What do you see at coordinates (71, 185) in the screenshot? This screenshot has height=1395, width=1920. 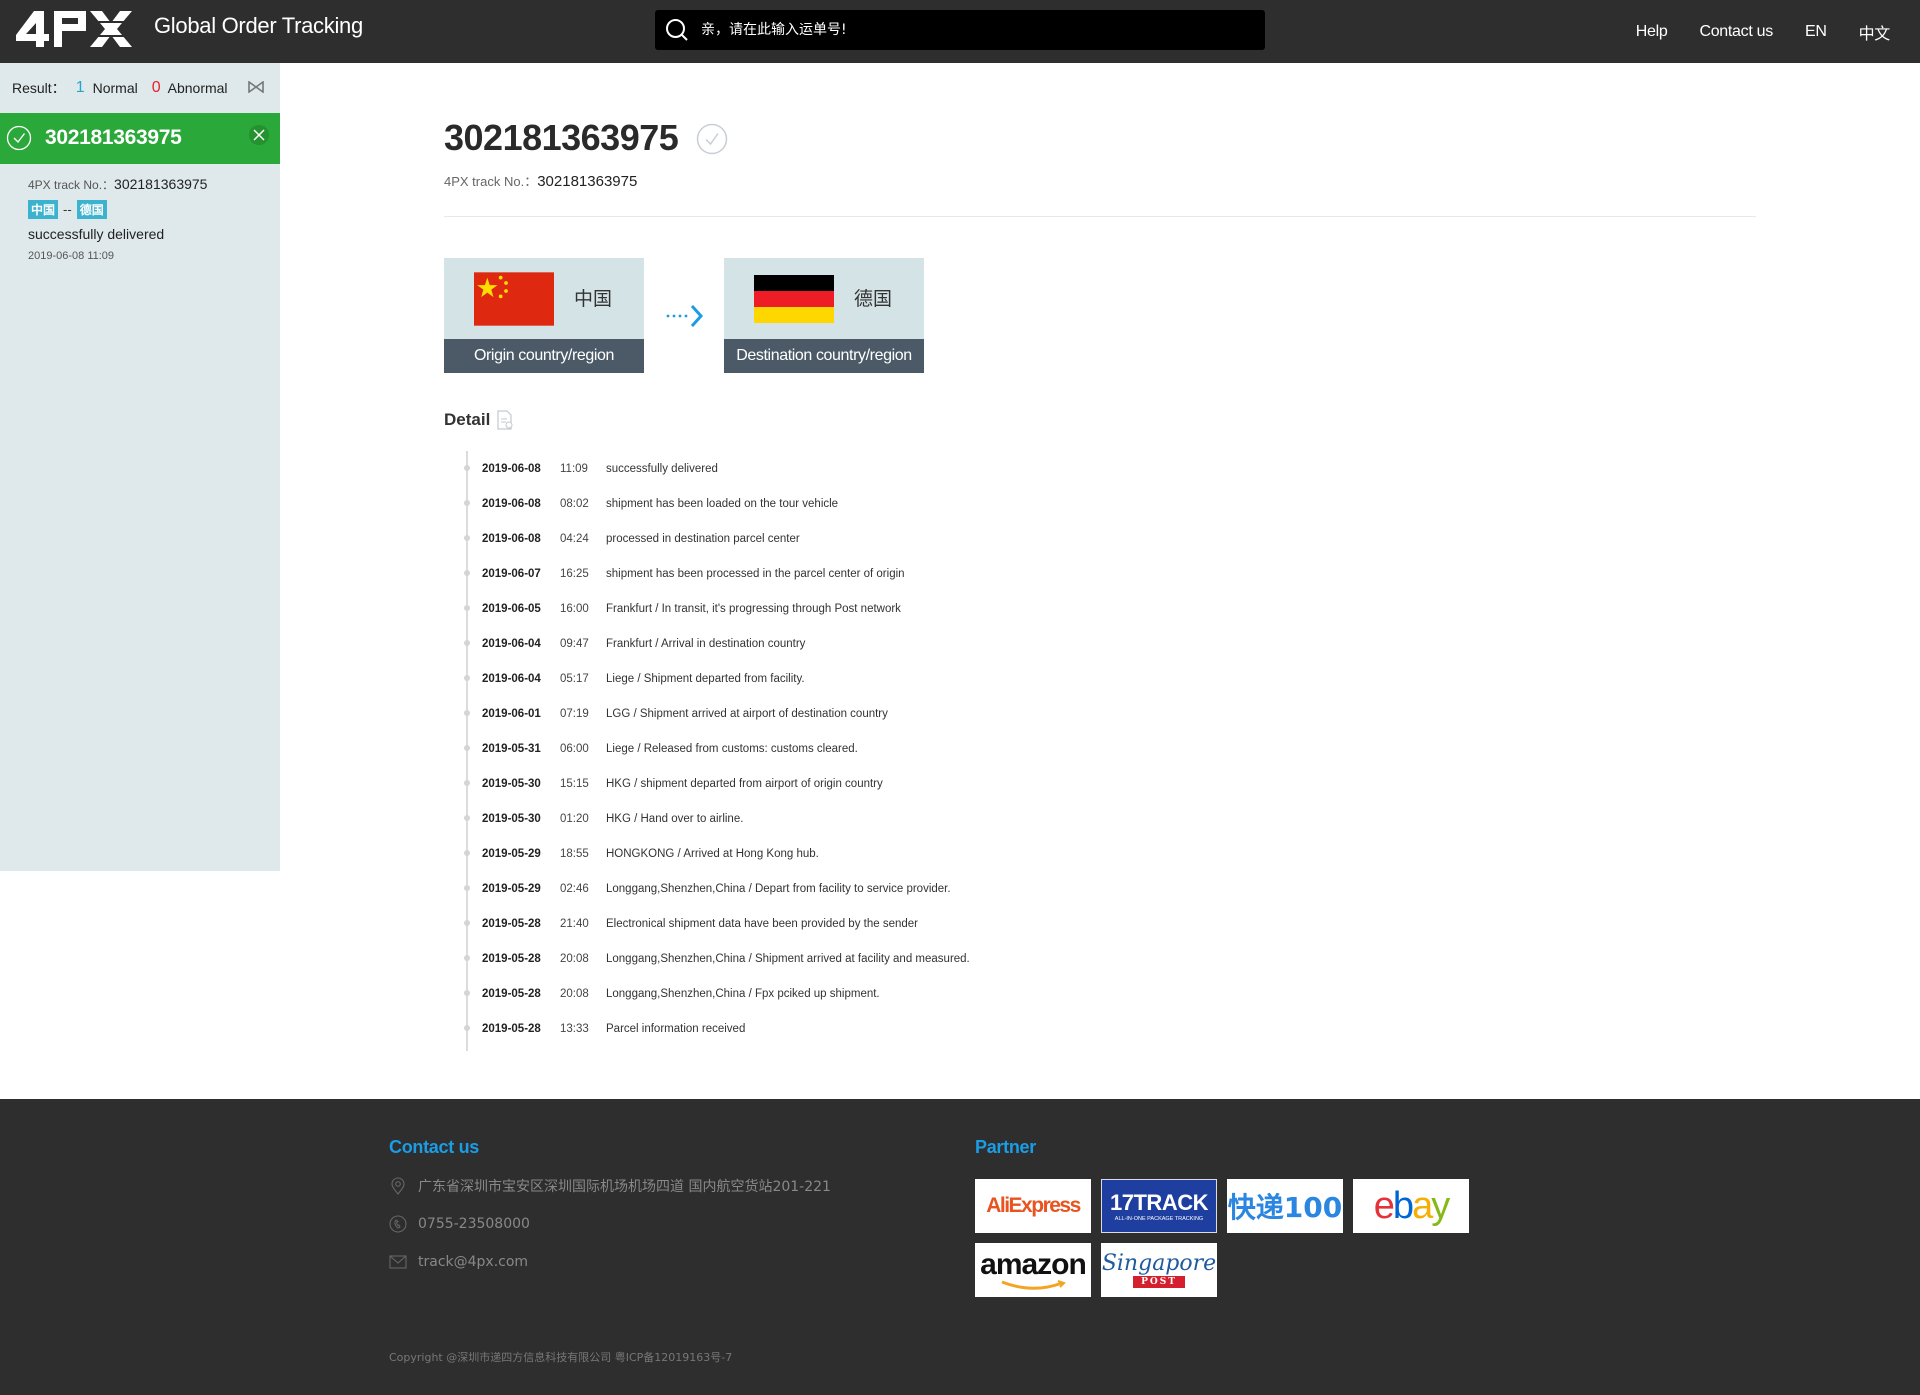 I see `track-no-label: 4PX track No.：` at bounding box center [71, 185].